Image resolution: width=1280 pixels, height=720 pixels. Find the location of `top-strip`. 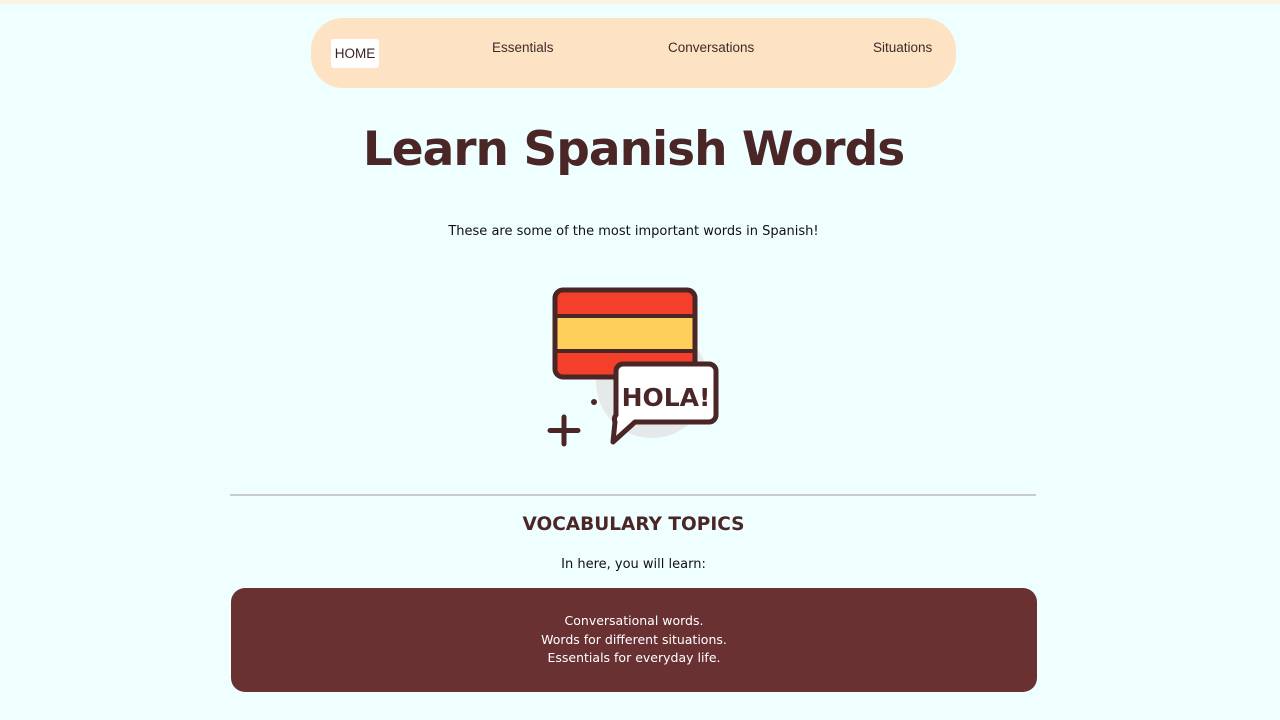

top-strip is located at coordinates (640, 2).